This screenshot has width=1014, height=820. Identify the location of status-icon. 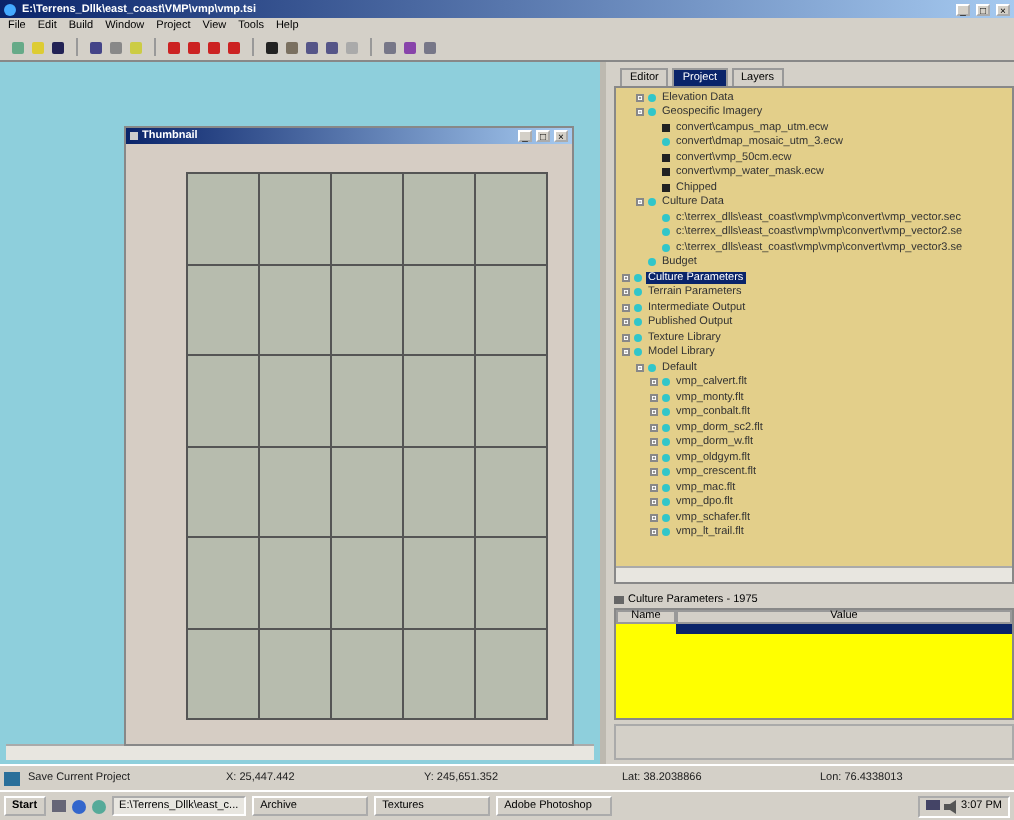
(12, 778).